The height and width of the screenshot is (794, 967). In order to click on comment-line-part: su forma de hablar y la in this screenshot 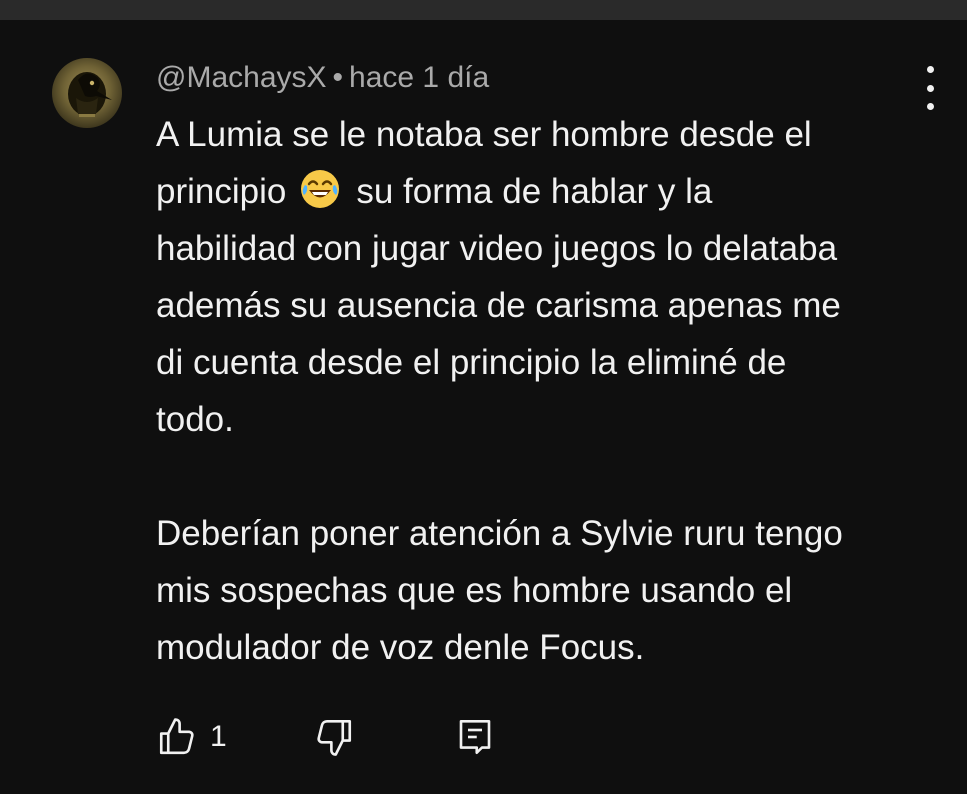, I will do `click(534, 191)`.